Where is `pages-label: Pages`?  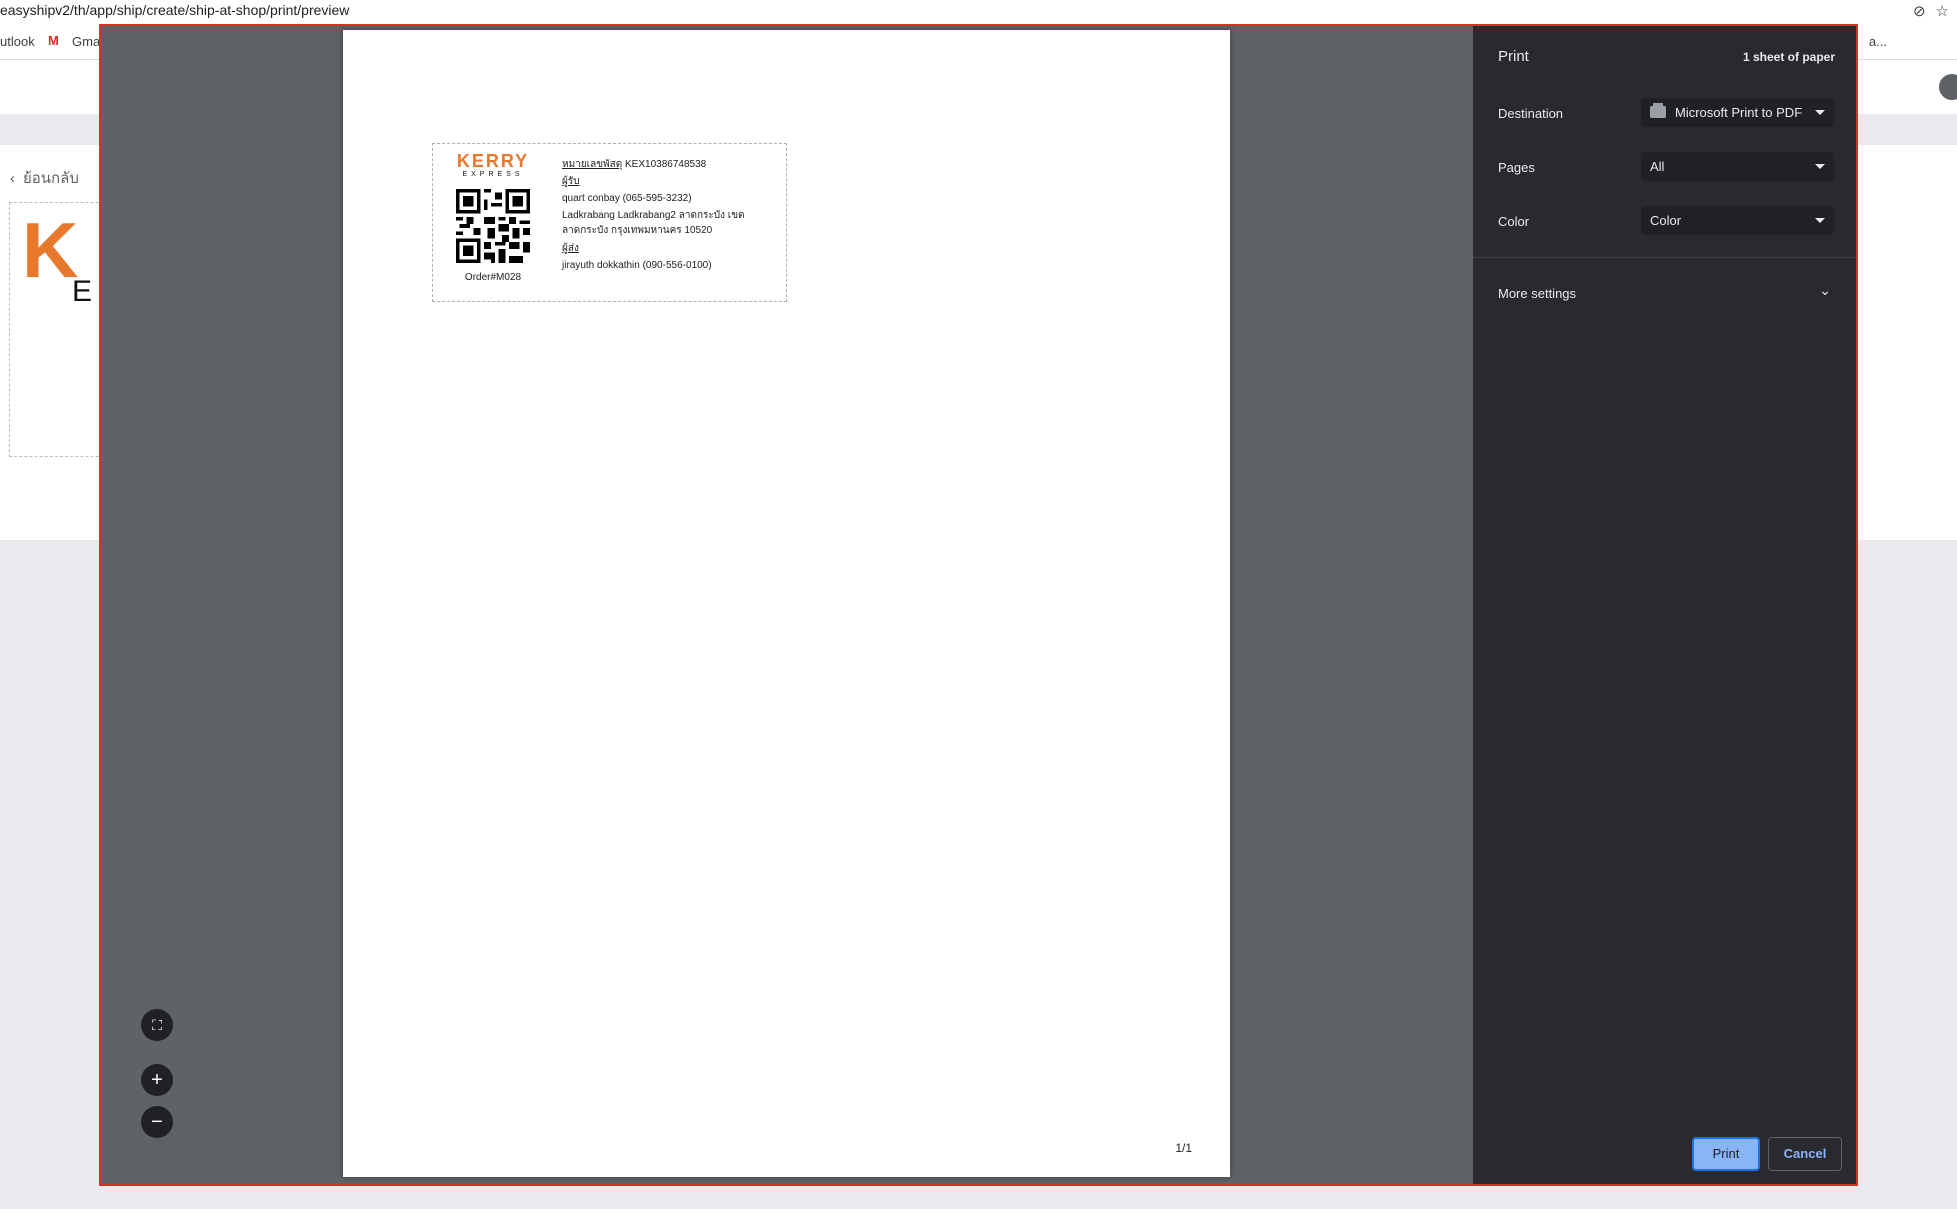
pages-label: Pages is located at coordinates (1516, 167).